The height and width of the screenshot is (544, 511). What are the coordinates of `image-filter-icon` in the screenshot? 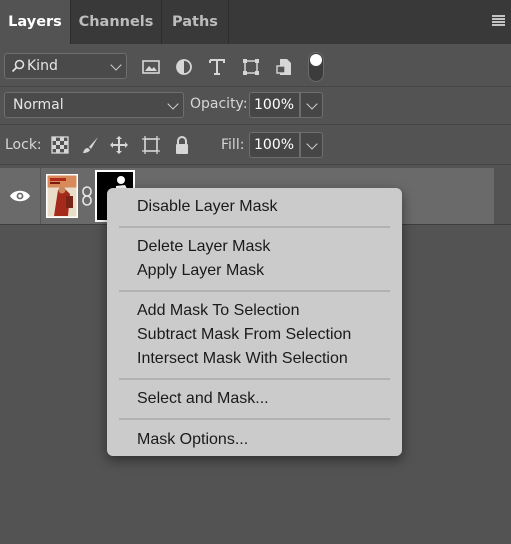 It's located at (151, 67).